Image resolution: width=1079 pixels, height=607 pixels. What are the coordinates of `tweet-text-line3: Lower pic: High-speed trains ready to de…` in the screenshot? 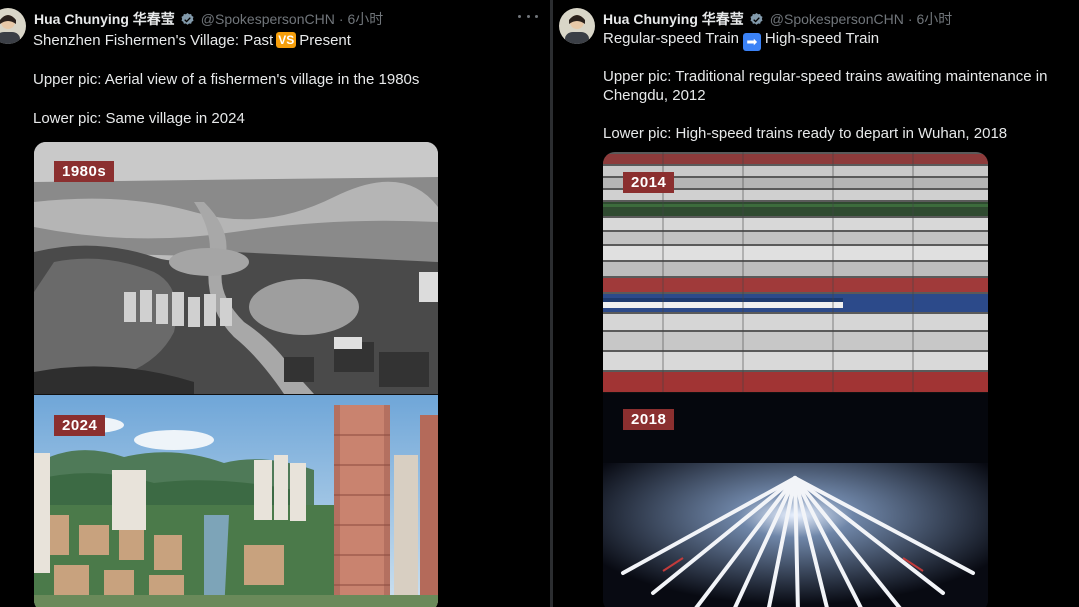 It's located at (805, 133).